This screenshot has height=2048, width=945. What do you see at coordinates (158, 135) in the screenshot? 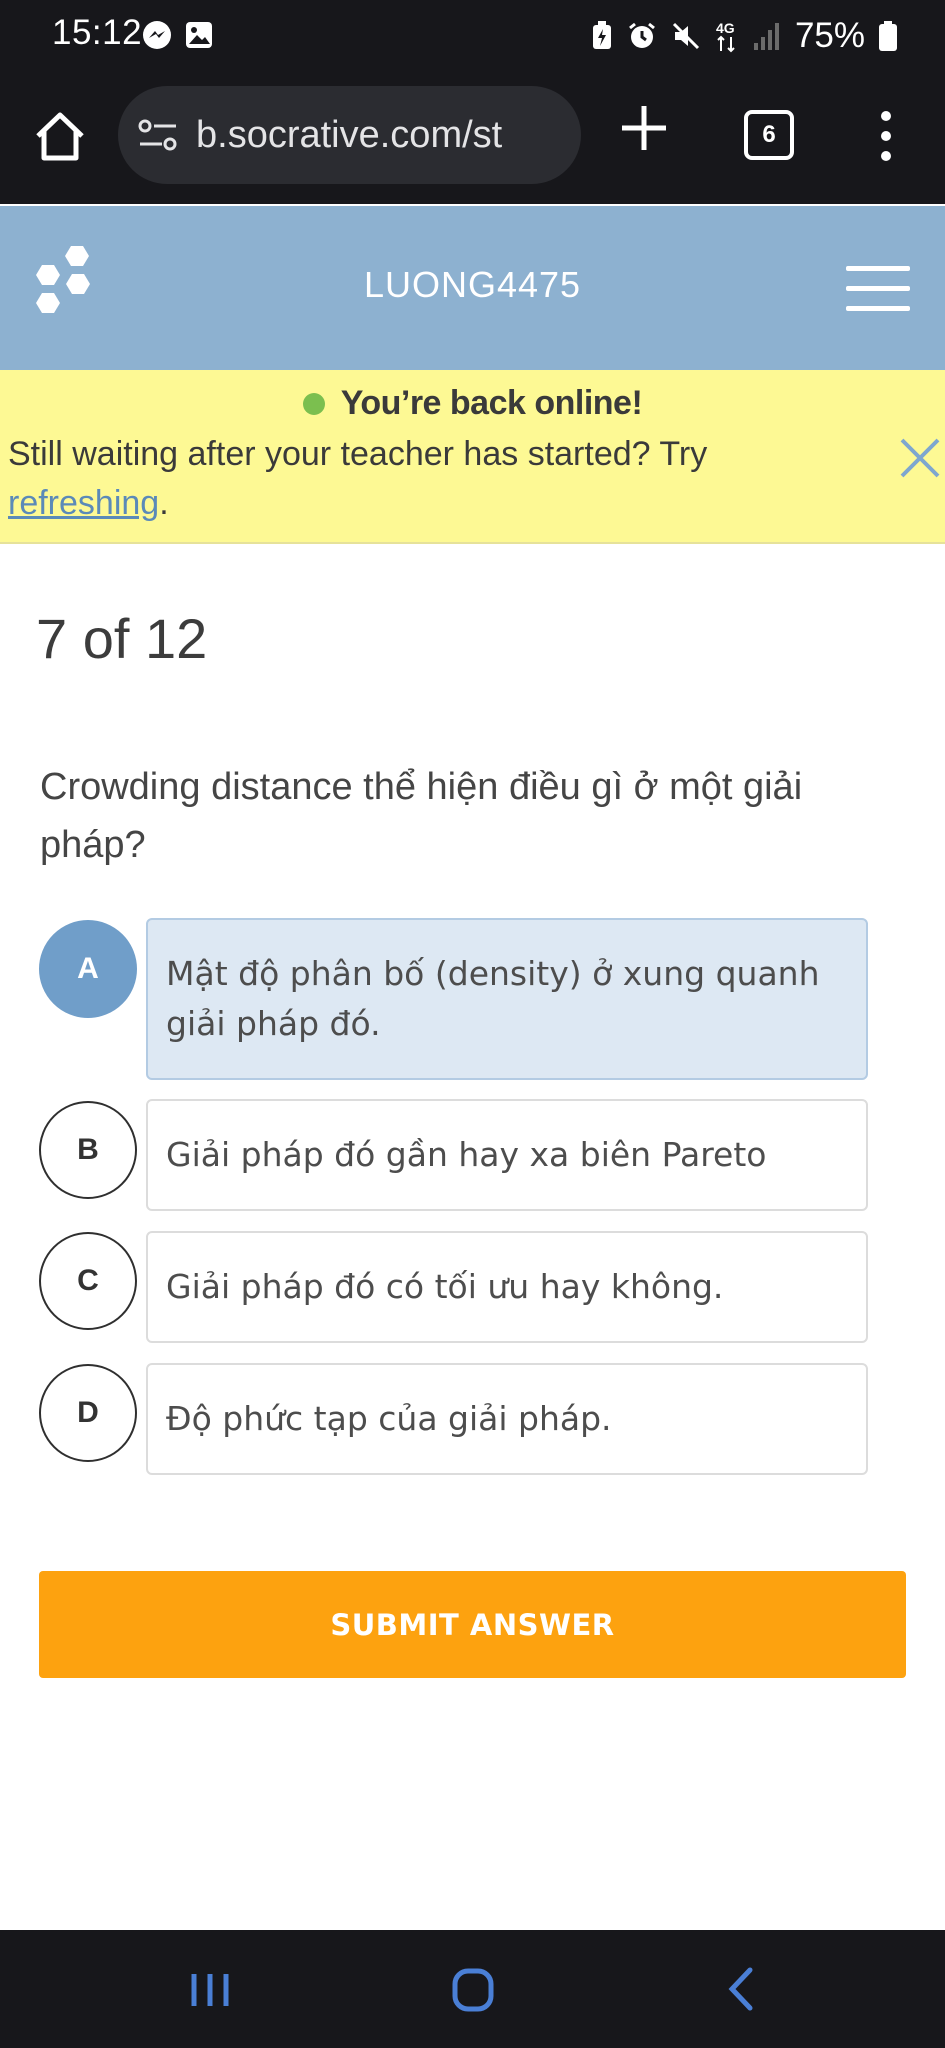
I see `site-settings-icon` at bounding box center [158, 135].